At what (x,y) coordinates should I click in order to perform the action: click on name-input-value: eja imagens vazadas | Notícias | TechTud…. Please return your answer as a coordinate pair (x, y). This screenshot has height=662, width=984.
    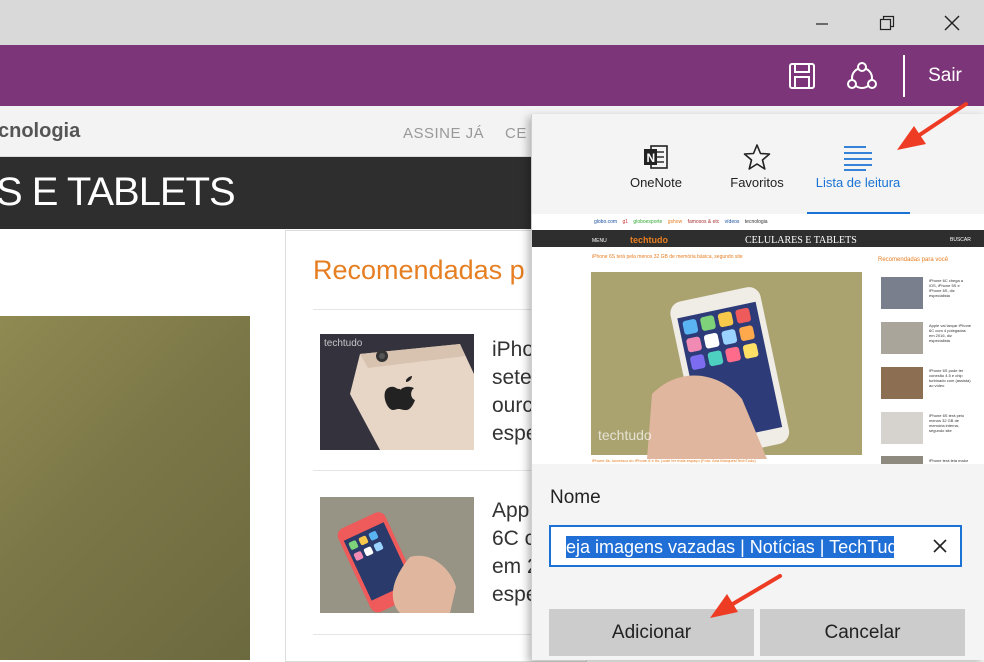
    Looking at the image, I should click on (730, 547).